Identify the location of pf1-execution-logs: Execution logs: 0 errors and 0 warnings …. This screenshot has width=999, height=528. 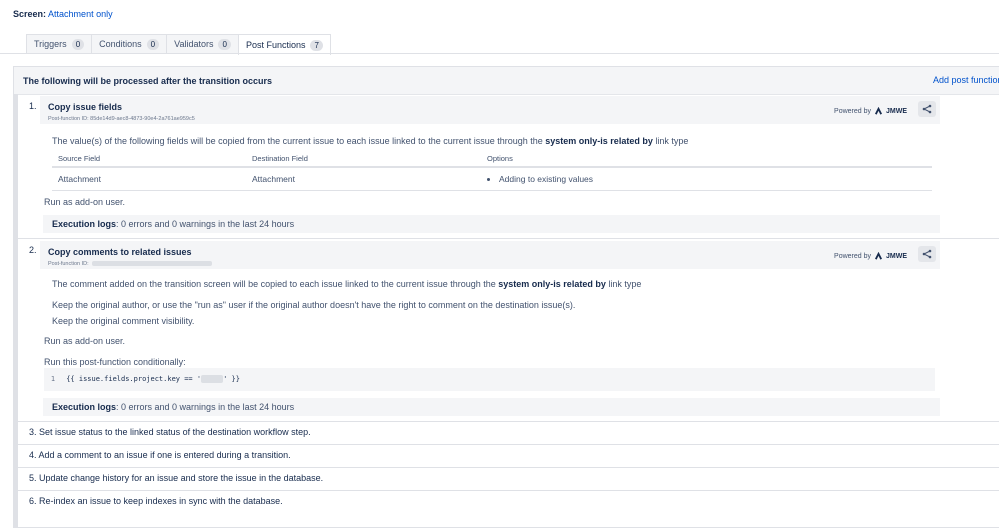
(491, 224).